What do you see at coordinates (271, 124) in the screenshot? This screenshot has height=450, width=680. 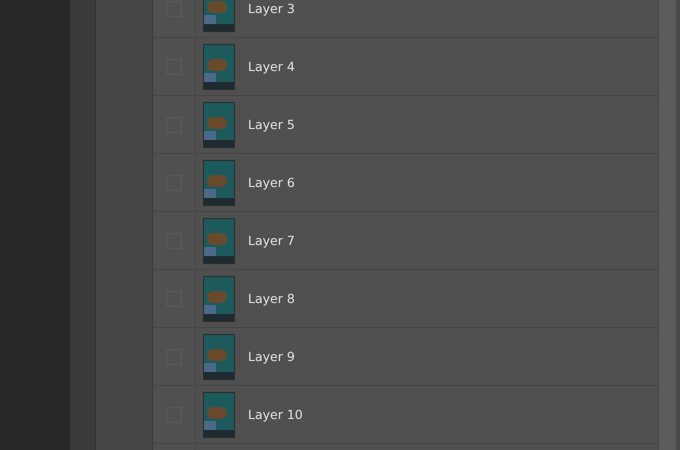 I see `layer-name: Layer 5` at bounding box center [271, 124].